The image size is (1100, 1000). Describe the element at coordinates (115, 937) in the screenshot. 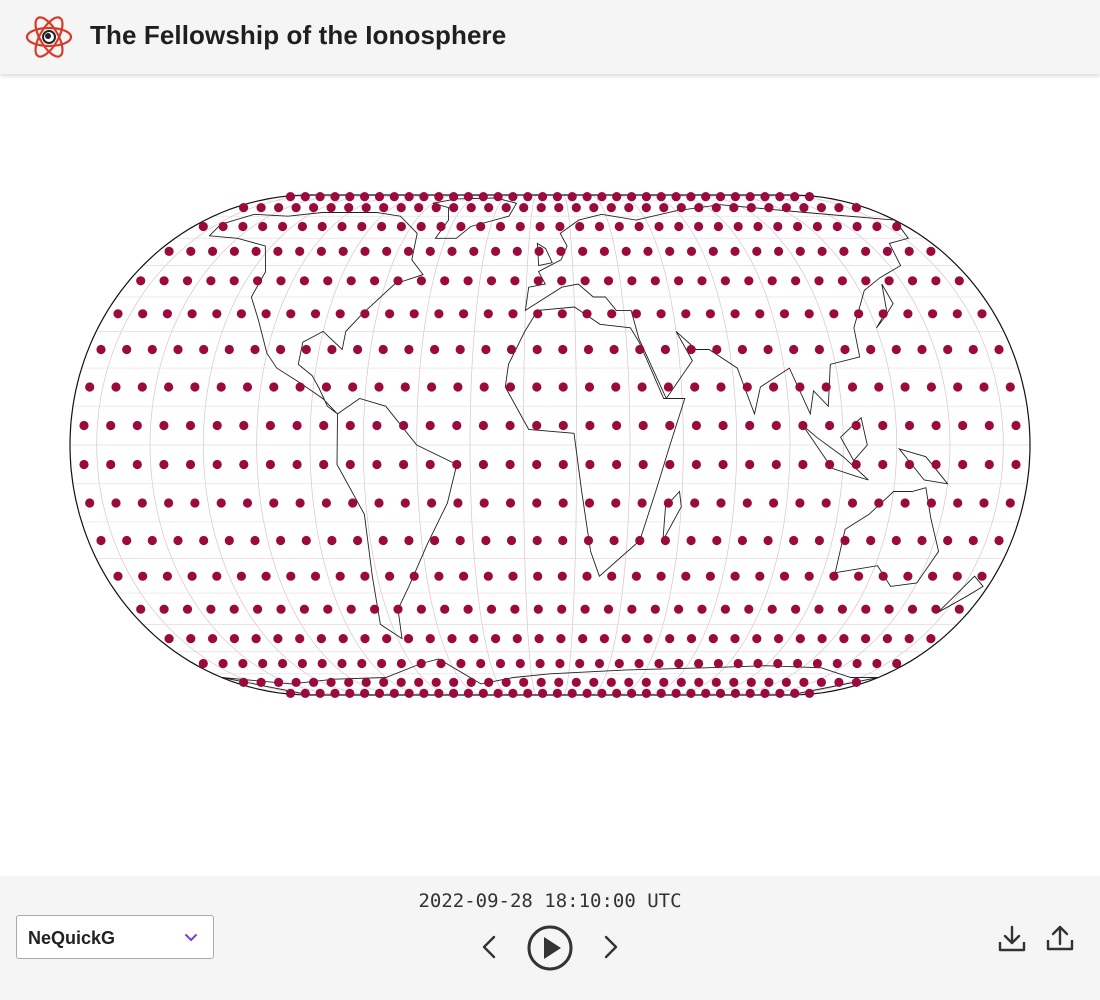

I see `model-select: NeQuickG` at that location.